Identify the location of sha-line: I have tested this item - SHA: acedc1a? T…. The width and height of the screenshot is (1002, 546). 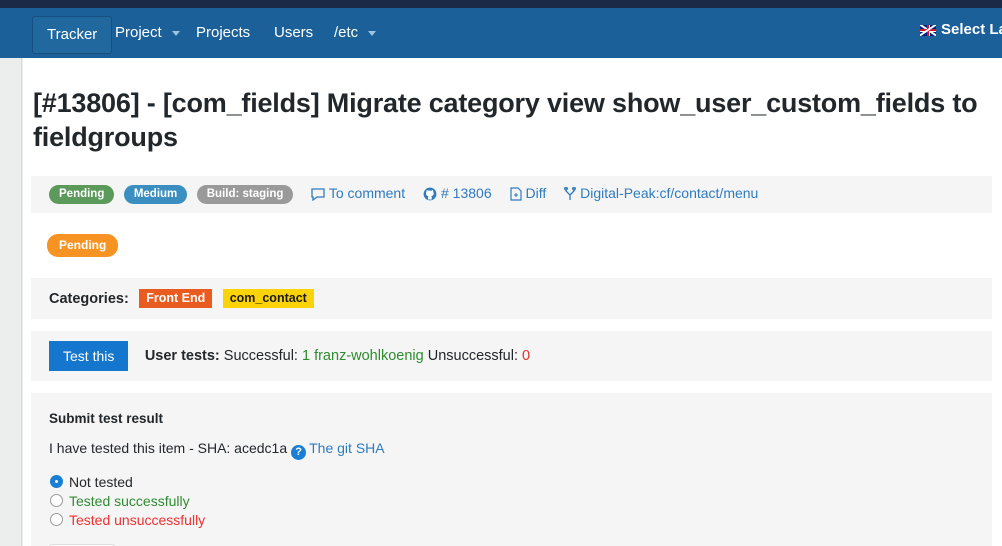
(514, 450).